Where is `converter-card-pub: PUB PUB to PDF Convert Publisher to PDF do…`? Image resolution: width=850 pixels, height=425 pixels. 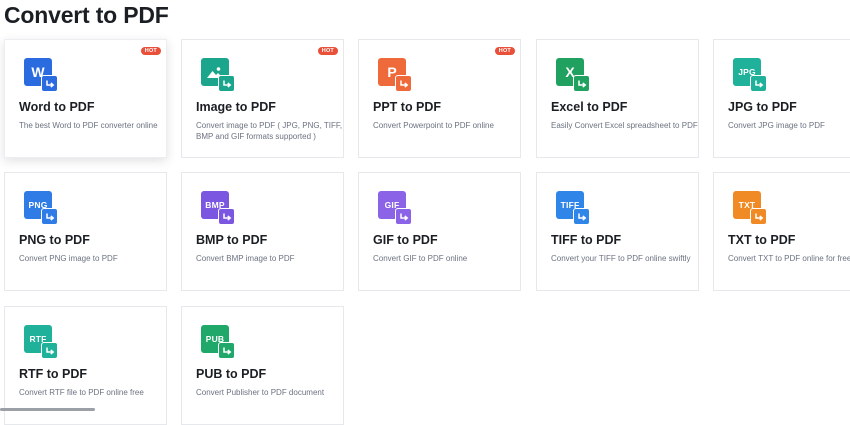
converter-card-pub: PUB PUB to PDF Convert Publisher to PDF do… is located at coordinates (262, 365).